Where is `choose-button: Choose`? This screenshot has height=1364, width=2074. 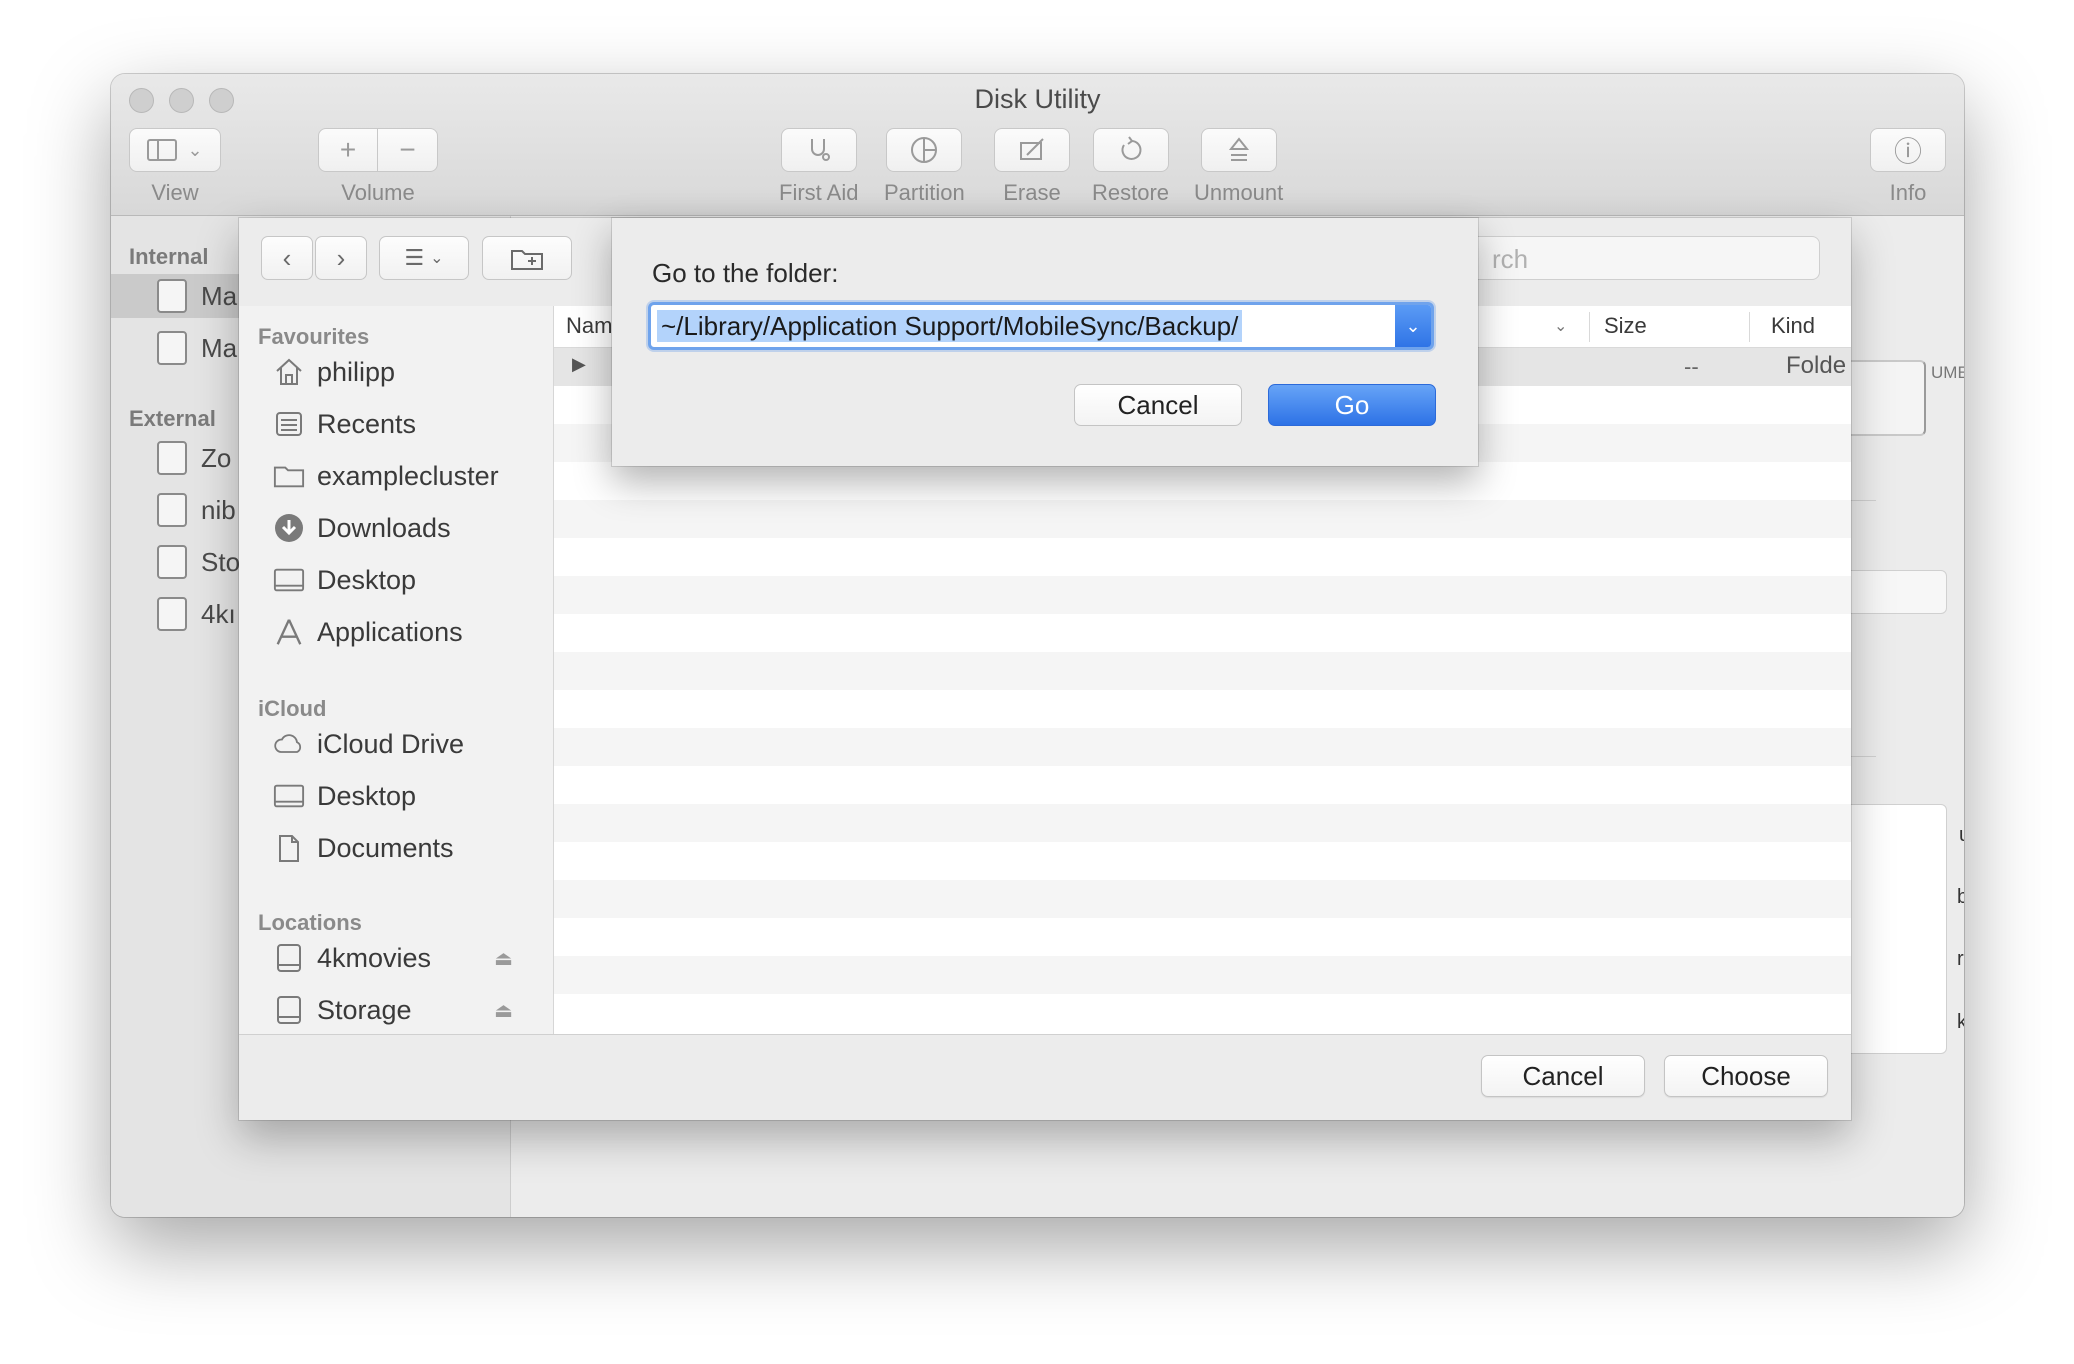
choose-button: Choose is located at coordinates (1746, 1076).